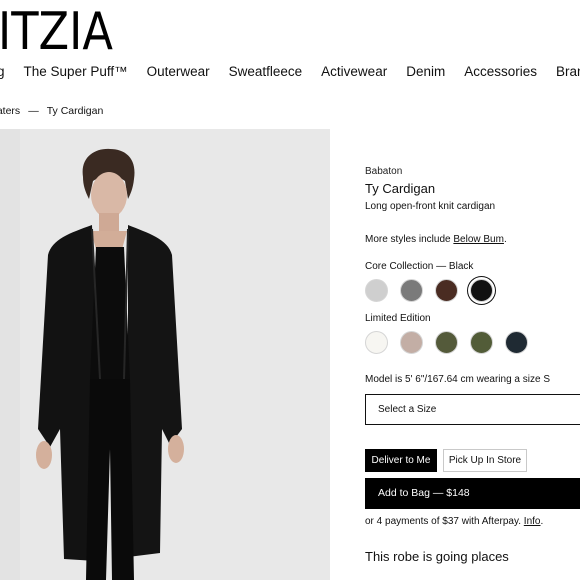 The width and height of the screenshot is (580, 580). What do you see at coordinates (505, 239) in the screenshot?
I see `more-styles-suffix: .` at bounding box center [505, 239].